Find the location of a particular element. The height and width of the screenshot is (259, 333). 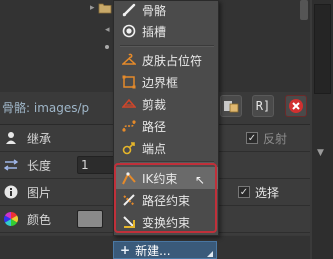

rename-icon: R] is located at coordinates (263, 106).